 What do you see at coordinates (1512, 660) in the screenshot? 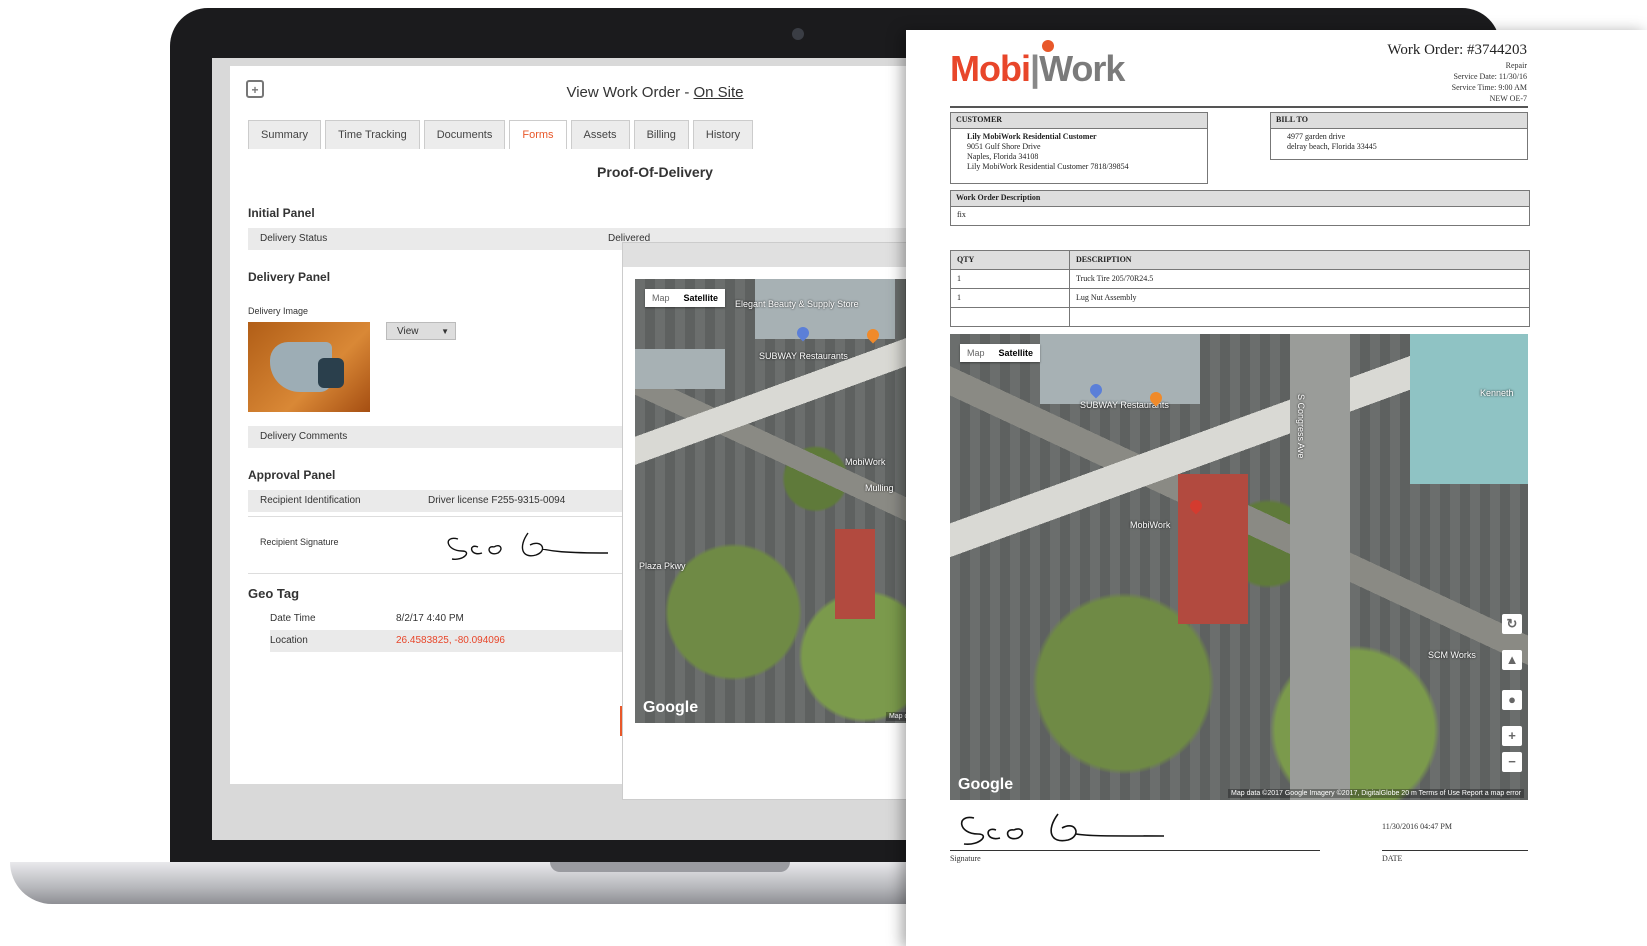
I see `tilt-icon: ▲` at bounding box center [1512, 660].